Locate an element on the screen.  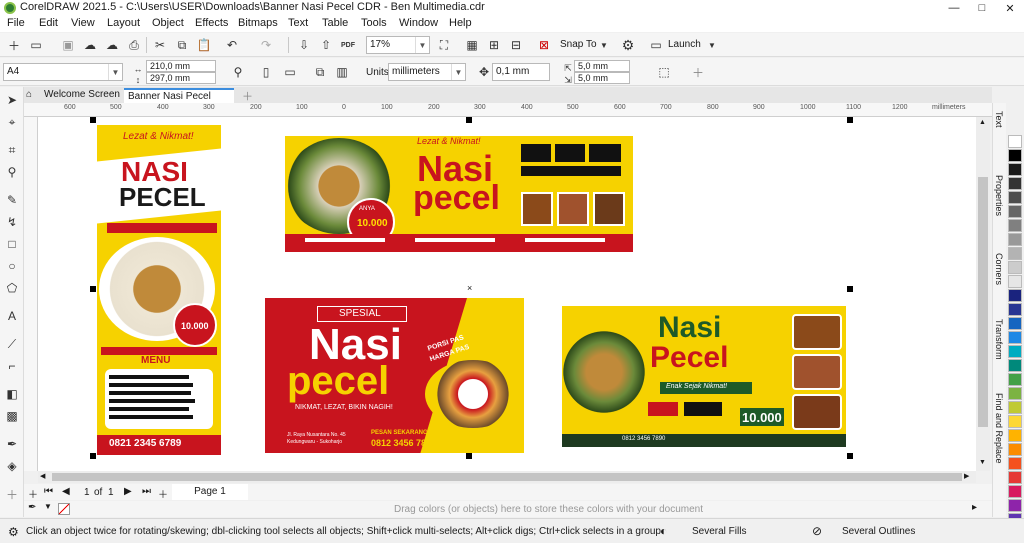
scroll-down-icon: ▼ is located at coordinates (982, 462).